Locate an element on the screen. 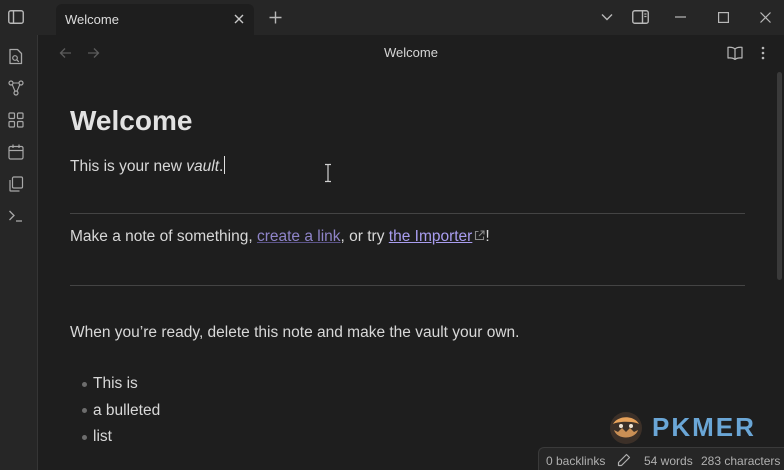 The height and width of the screenshot is (470, 784). intro-emphasis: vault is located at coordinates (203, 166).